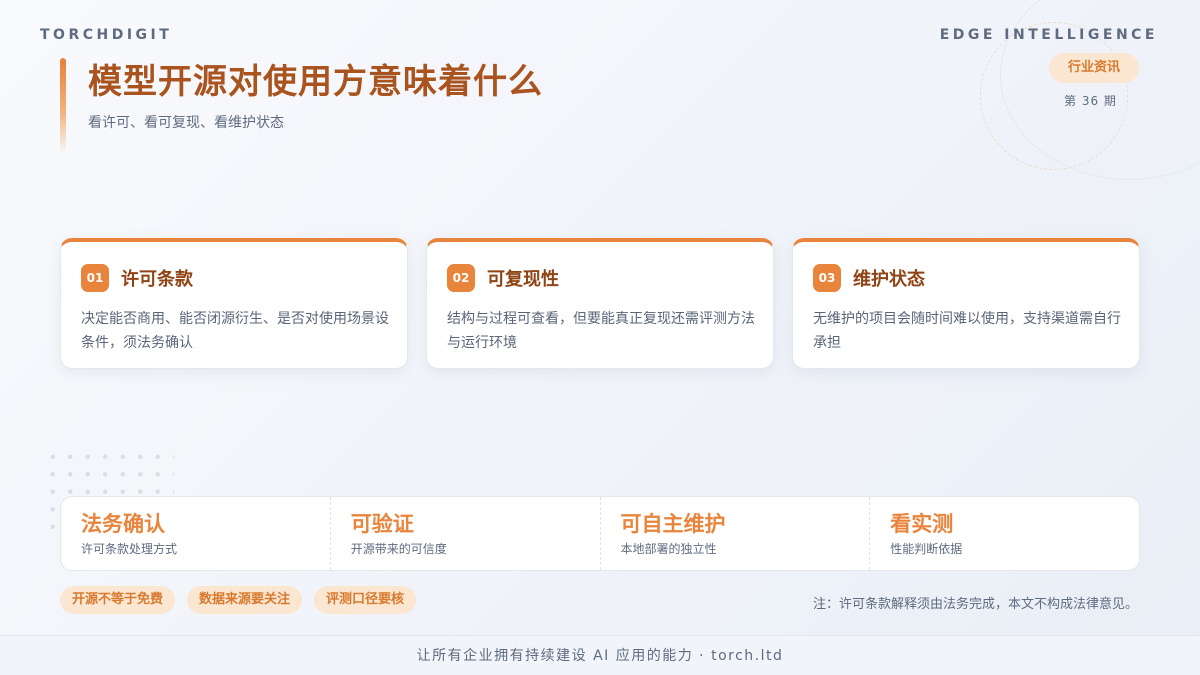 The image size is (1200, 675). Describe the element at coordinates (668, 549) in the screenshot. I see `stat-label: 本地部署的独立性` at that location.